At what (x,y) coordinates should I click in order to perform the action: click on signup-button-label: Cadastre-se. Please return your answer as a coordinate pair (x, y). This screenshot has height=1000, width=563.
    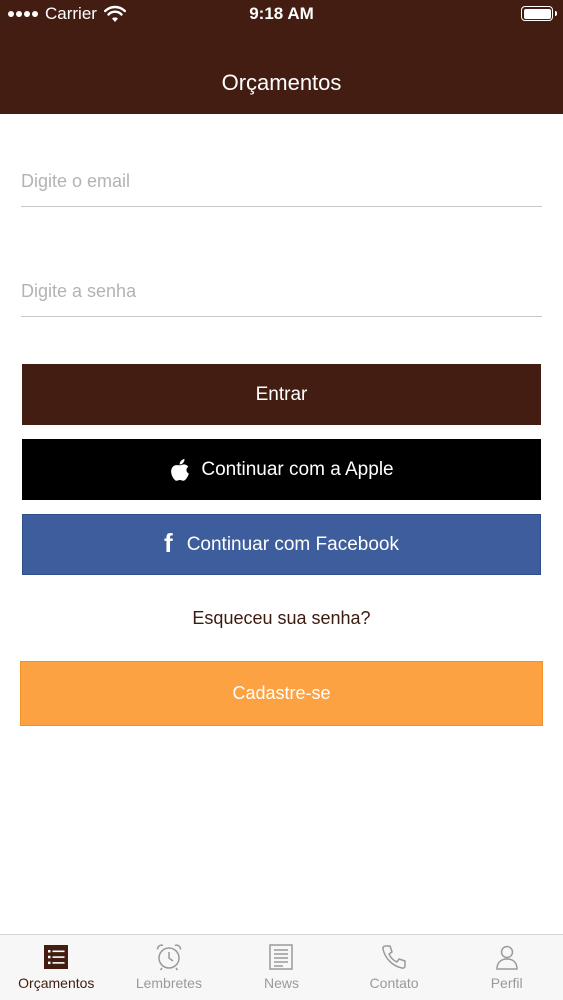
    Looking at the image, I should click on (281, 693).